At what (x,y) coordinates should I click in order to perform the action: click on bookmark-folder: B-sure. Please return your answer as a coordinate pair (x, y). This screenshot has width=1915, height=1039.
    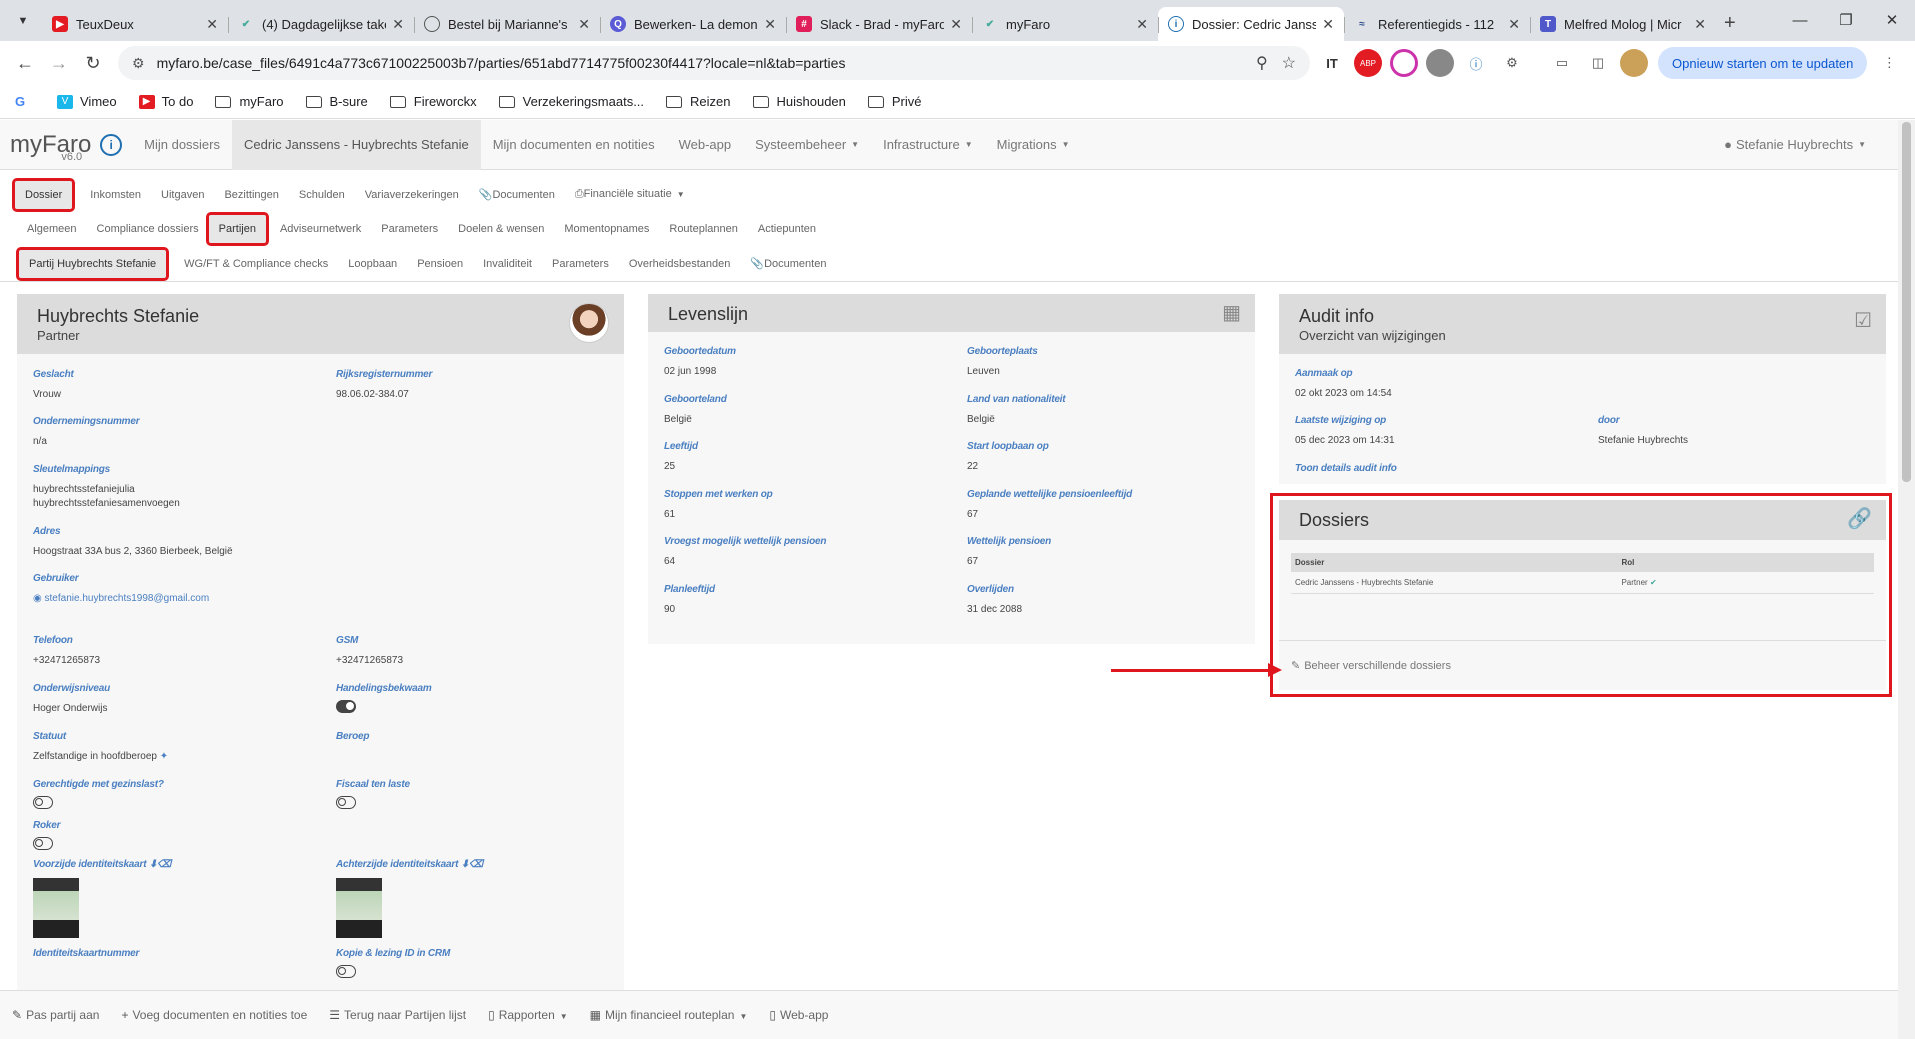
    Looking at the image, I should click on (336, 101).